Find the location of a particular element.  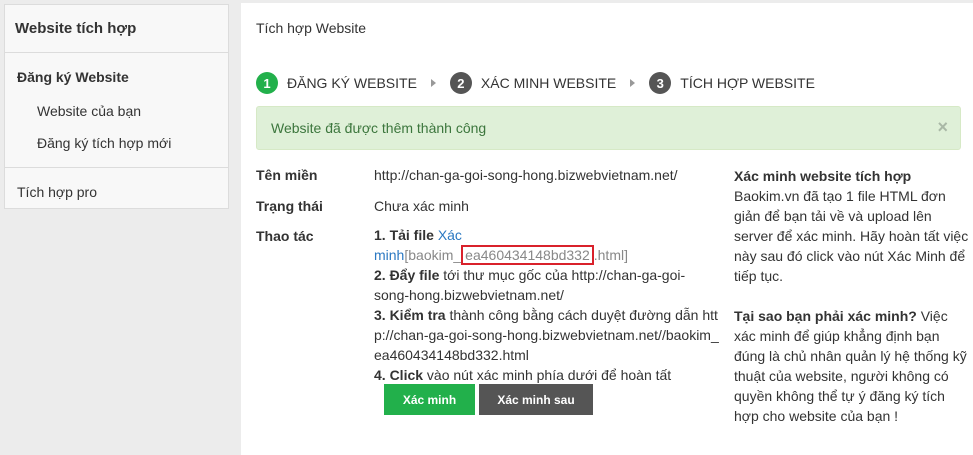

step-1-label: ĐĂNG KÝ WEBSITE is located at coordinates (352, 83).